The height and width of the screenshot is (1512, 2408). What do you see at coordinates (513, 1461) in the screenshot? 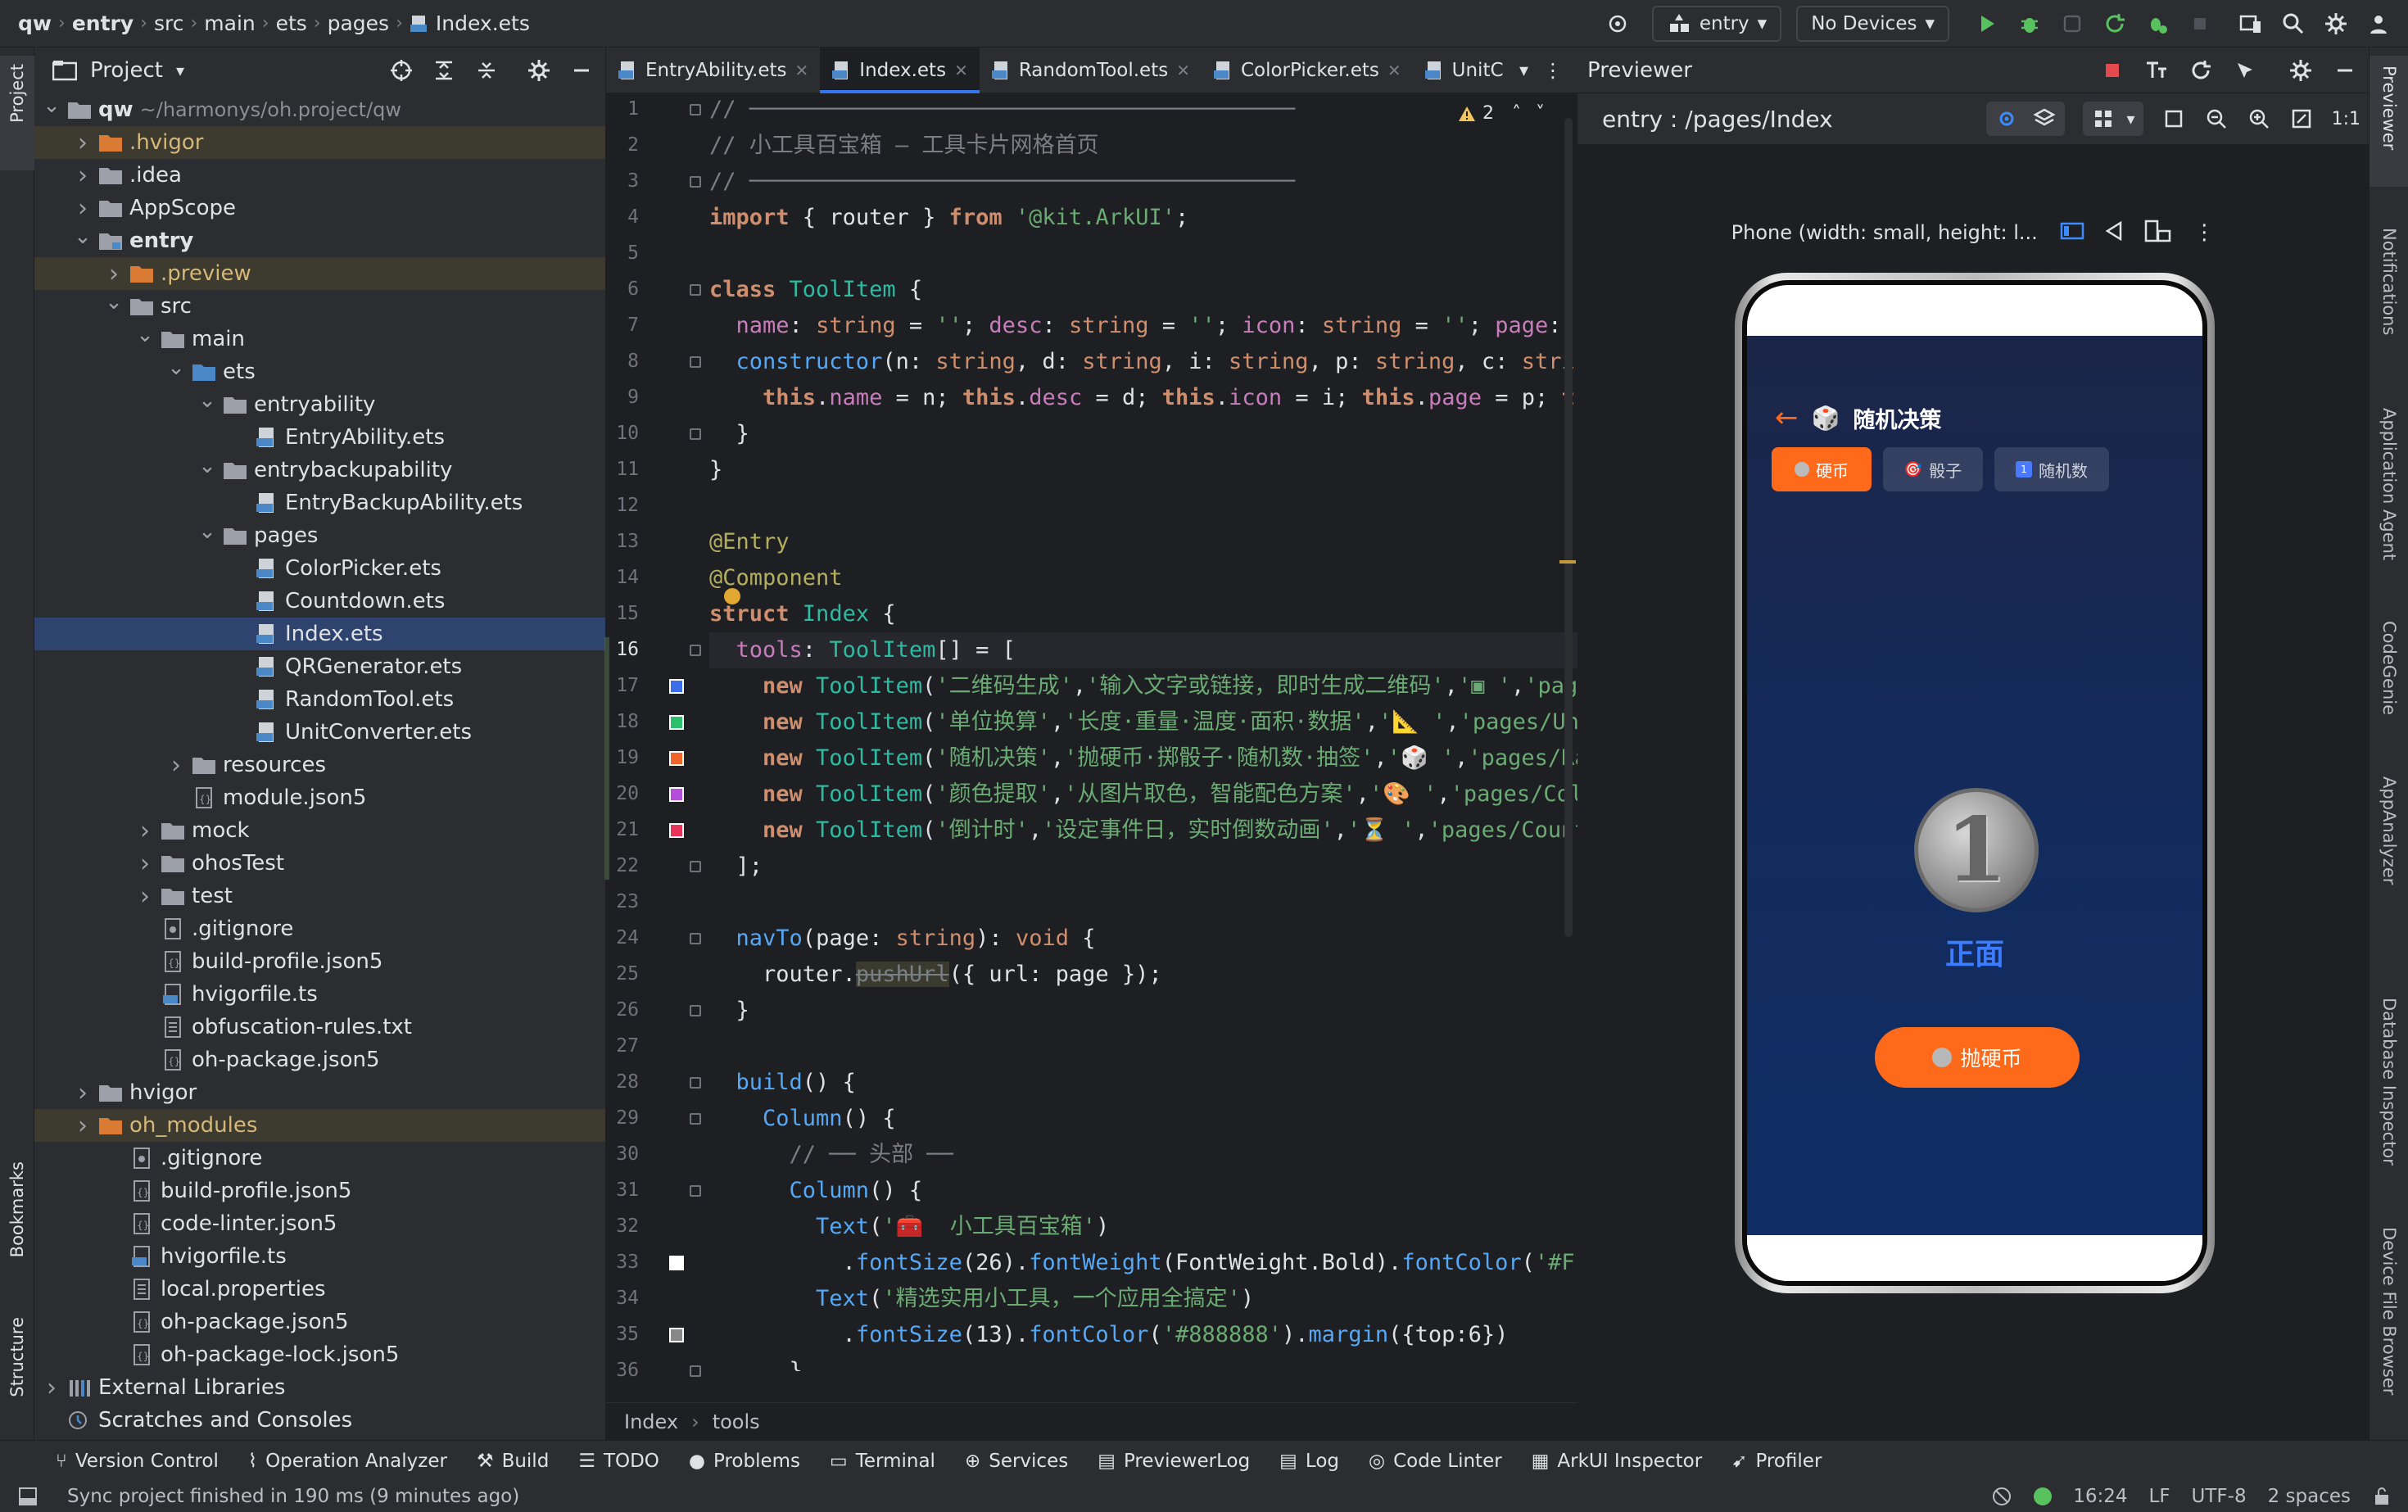
I see `bottom-tool-build: ⚒ Build` at bounding box center [513, 1461].